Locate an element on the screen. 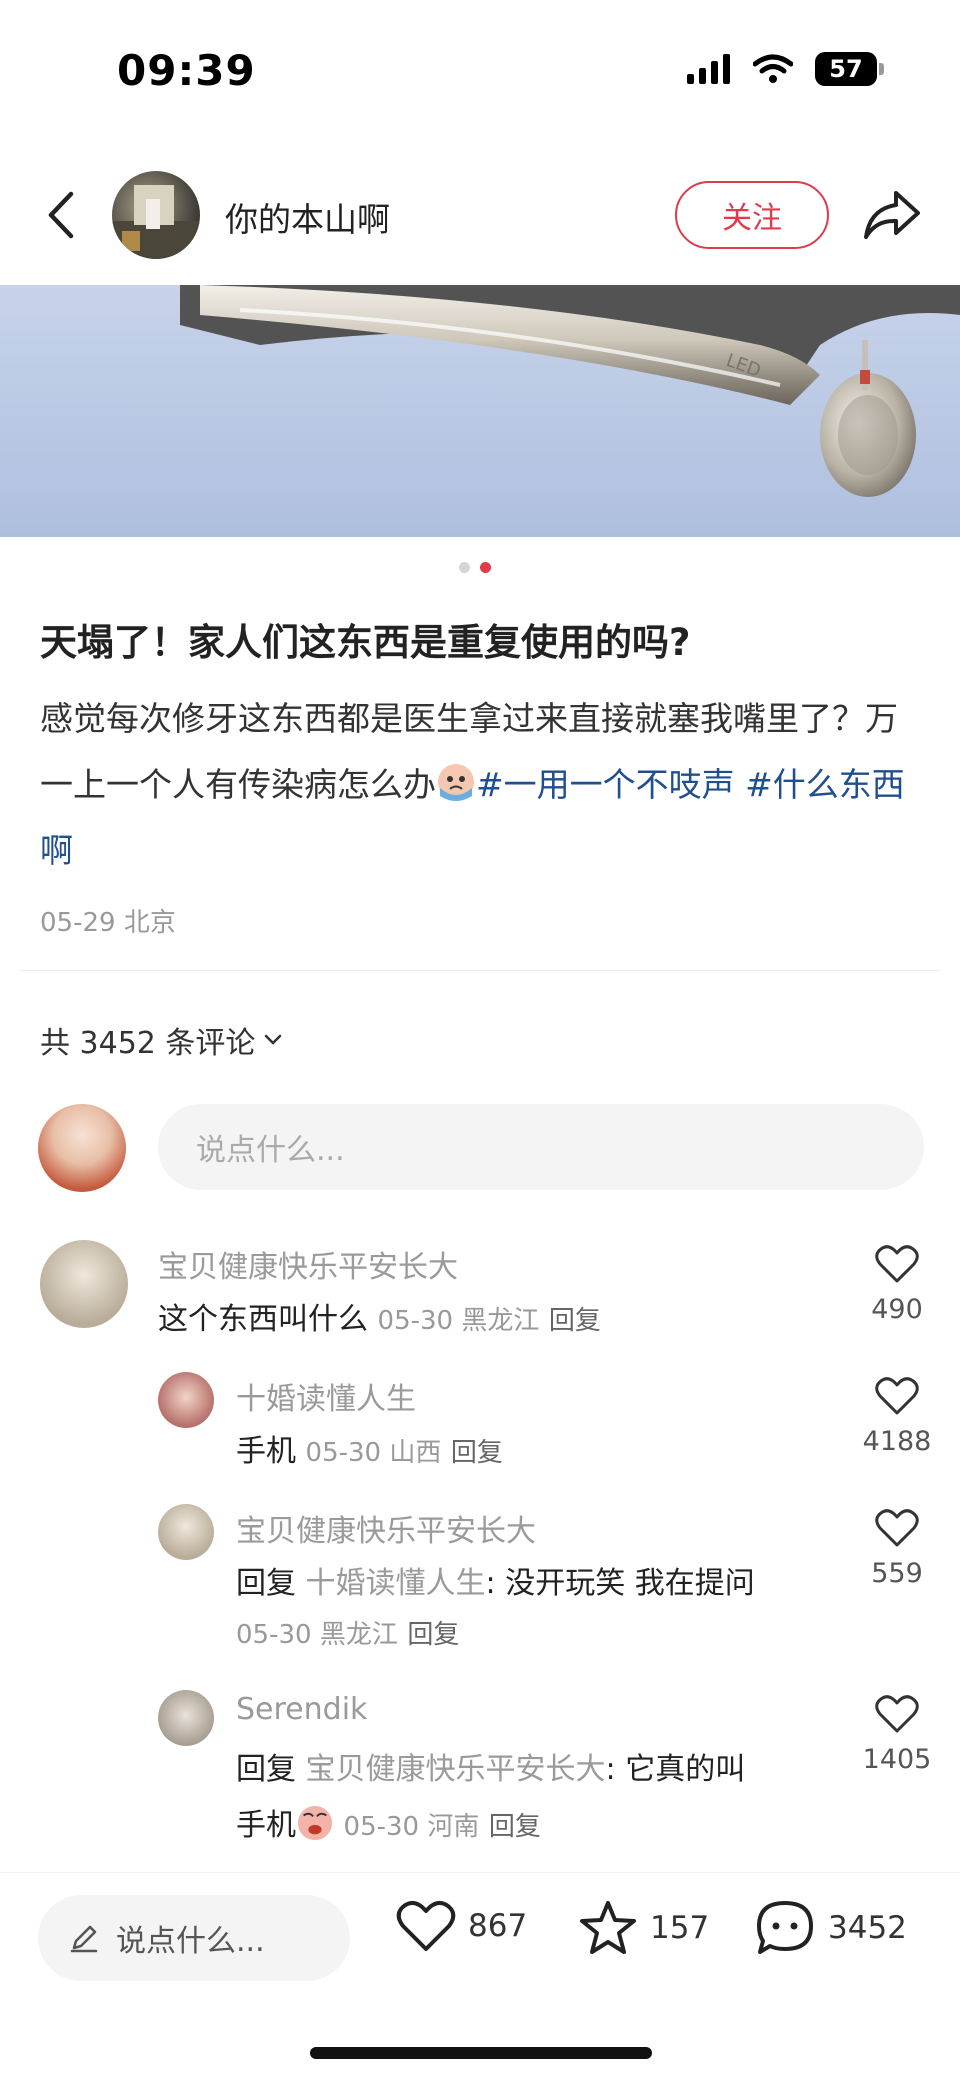  comment-author: 十婚读懂人生 is located at coordinates (326, 1396).